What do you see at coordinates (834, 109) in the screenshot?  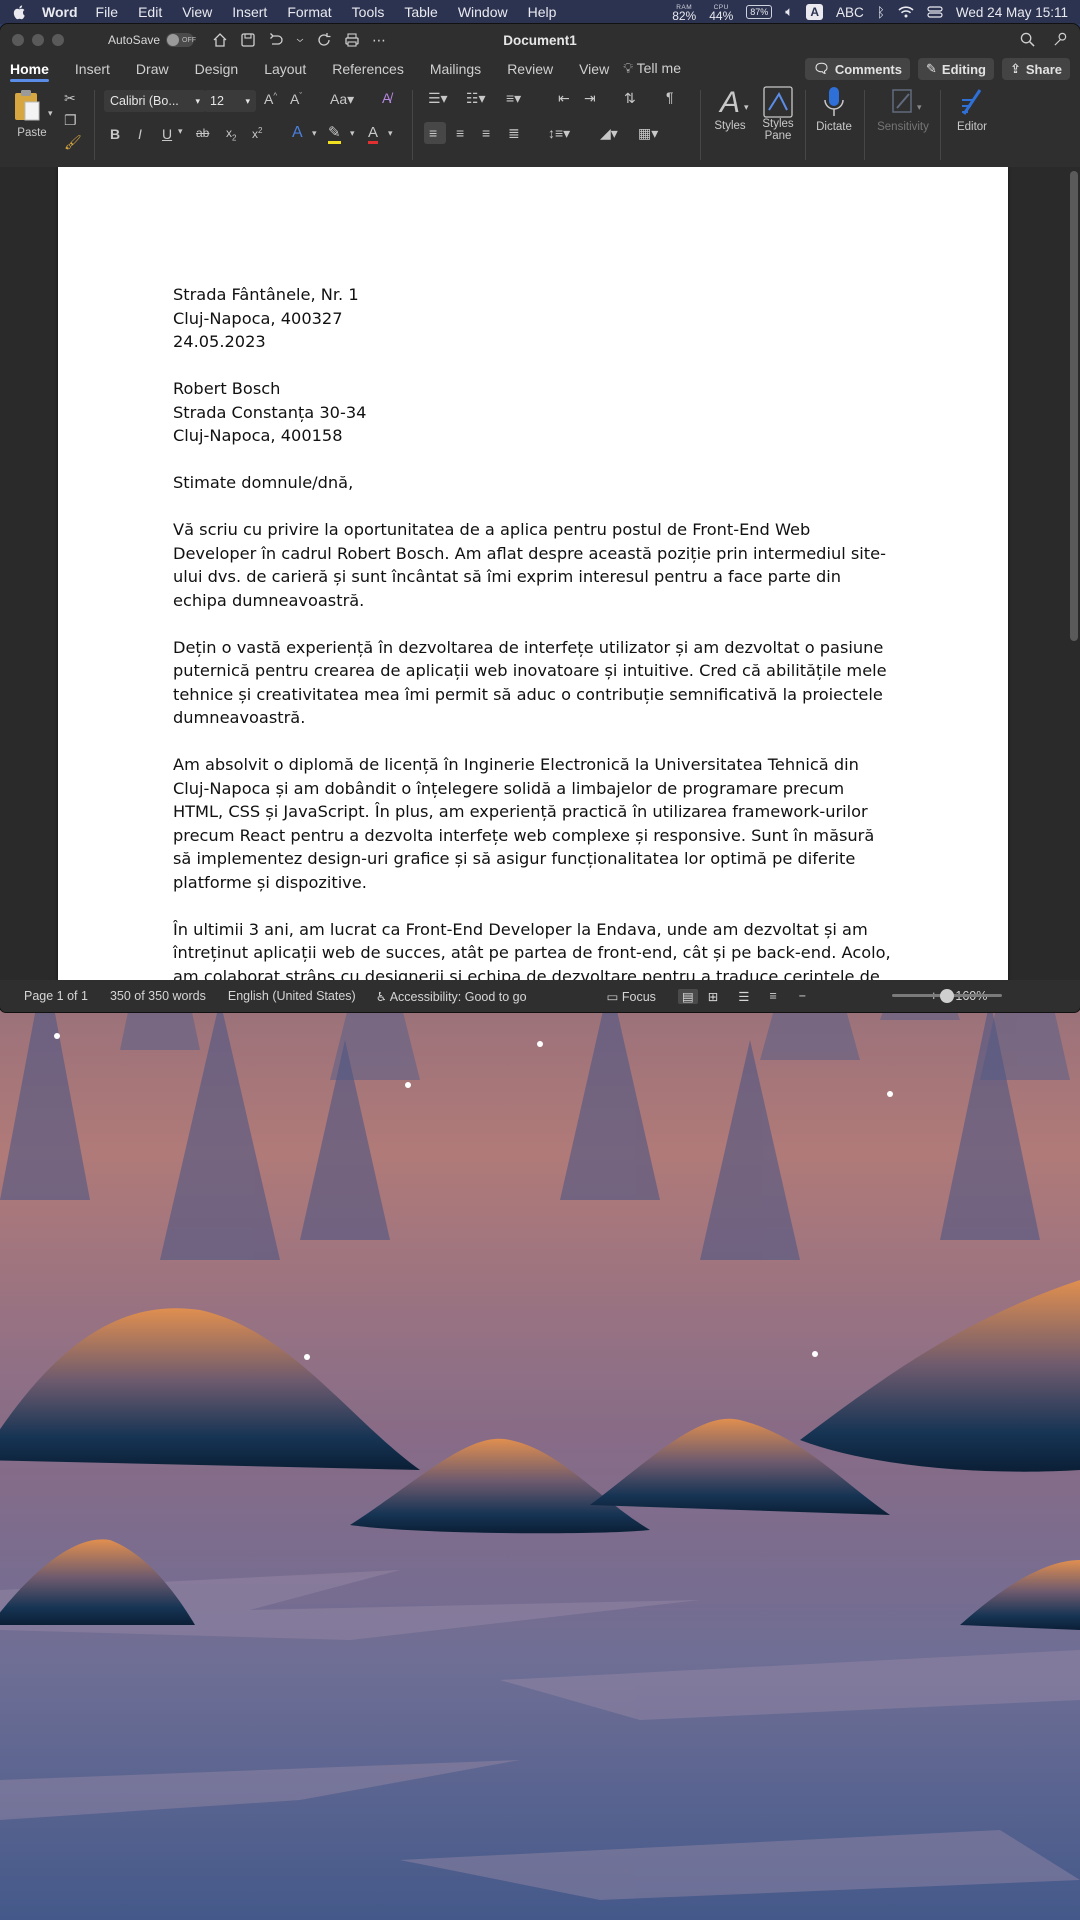 I see `dictate-button: Dictate` at bounding box center [834, 109].